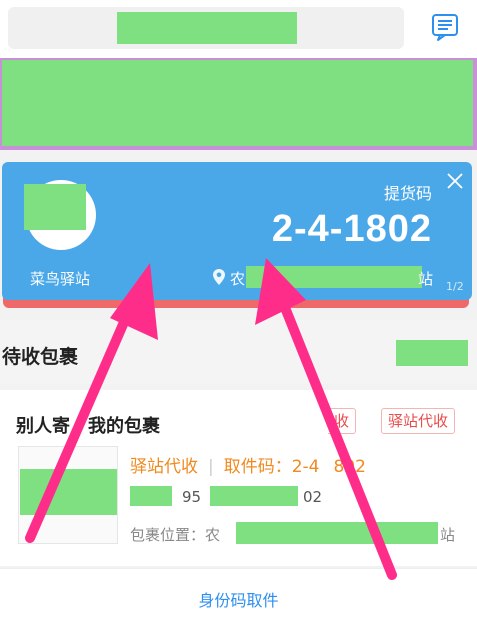 Image resolution: width=477 pixels, height=627 pixels. What do you see at coordinates (349, 467) in the screenshot?
I see `pickup-code-suffix: 802` at bounding box center [349, 467].